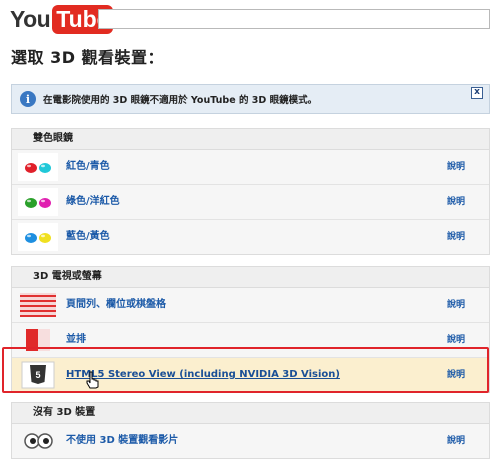 Image resolution: width=500 pixels, height=469 pixels. I want to click on list-item-label: 頁間列、欄位或棋盤格, so click(116, 304).